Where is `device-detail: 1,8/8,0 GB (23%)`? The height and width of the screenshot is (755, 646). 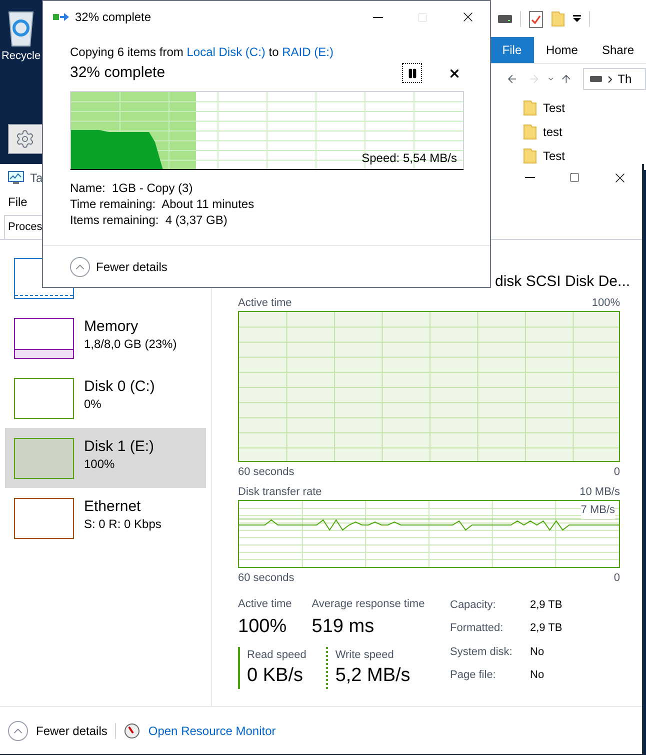 device-detail: 1,8/8,0 GB (23%) is located at coordinates (130, 344).